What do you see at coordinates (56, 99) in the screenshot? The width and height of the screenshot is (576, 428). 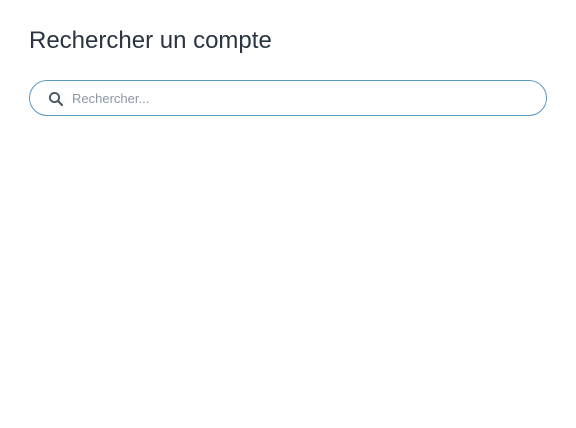 I see `search-icon` at bounding box center [56, 99].